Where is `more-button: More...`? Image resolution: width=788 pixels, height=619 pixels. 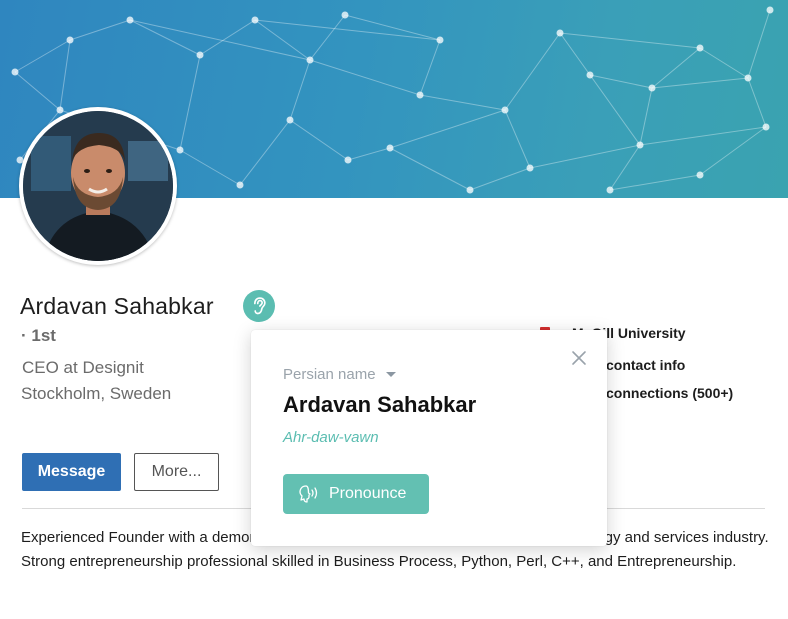
more-button: More... is located at coordinates (176, 472).